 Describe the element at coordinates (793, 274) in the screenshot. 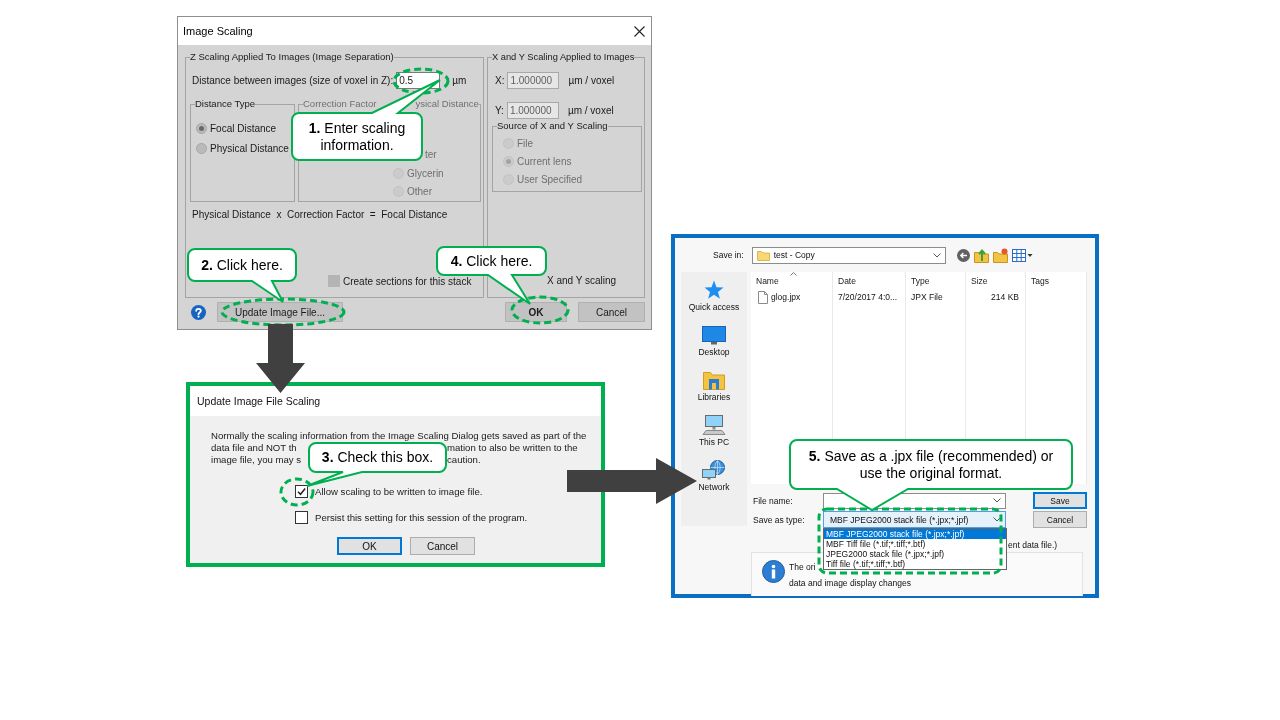

I see `sort-caret-icon` at that location.